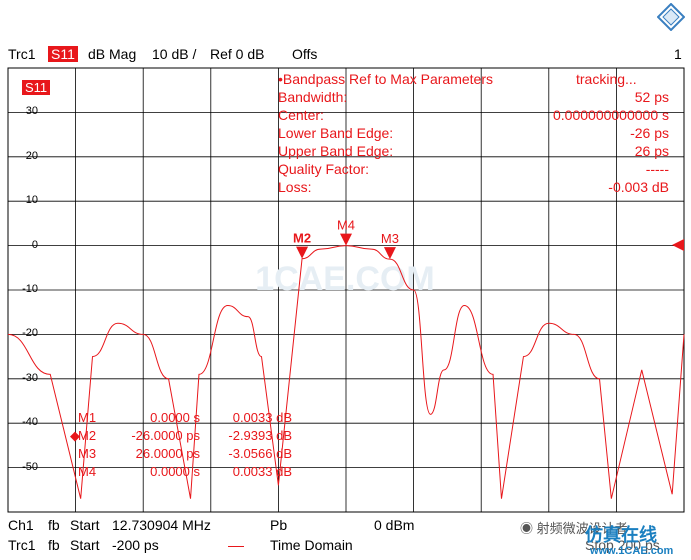 The width and height of the screenshot is (691, 560). I want to click on trace-line-legend, so click(236, 546).